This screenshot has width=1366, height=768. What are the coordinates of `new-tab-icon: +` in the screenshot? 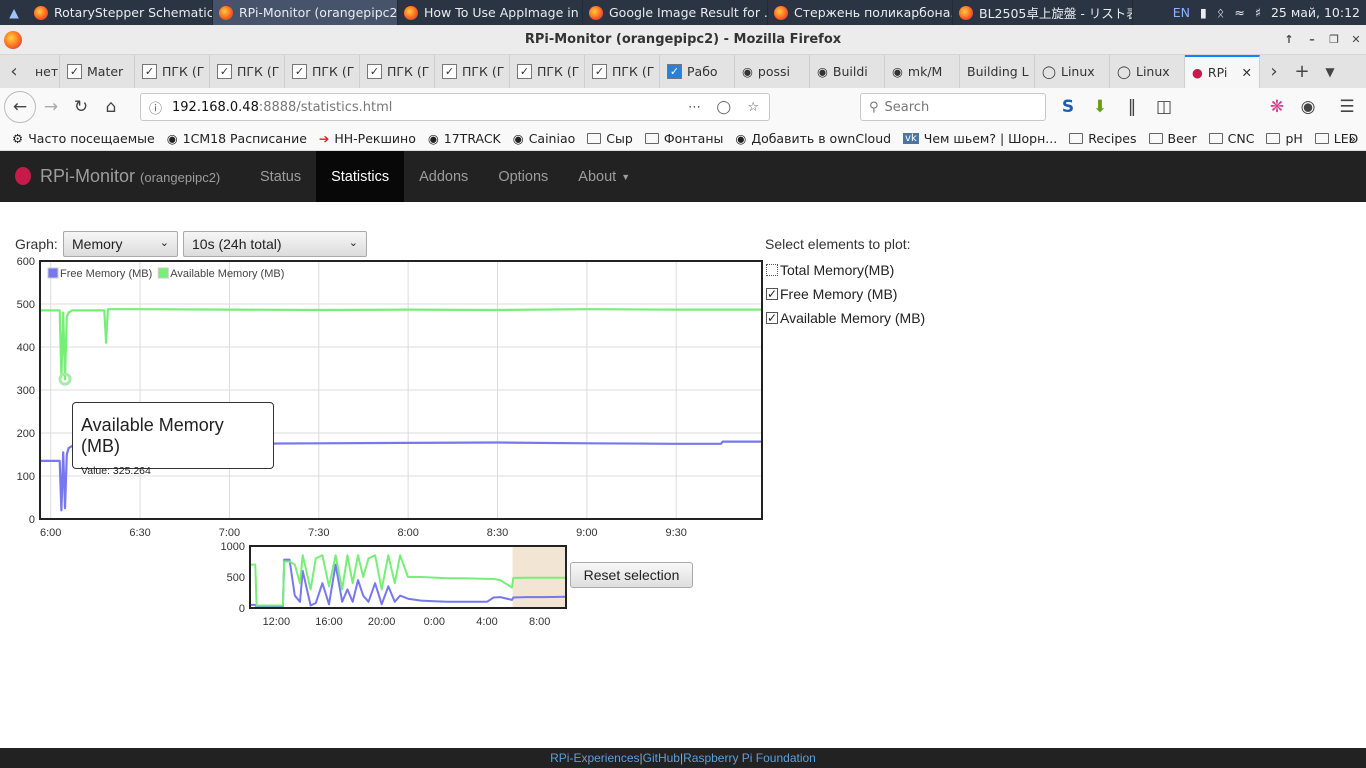 It's located at (1302, 71).